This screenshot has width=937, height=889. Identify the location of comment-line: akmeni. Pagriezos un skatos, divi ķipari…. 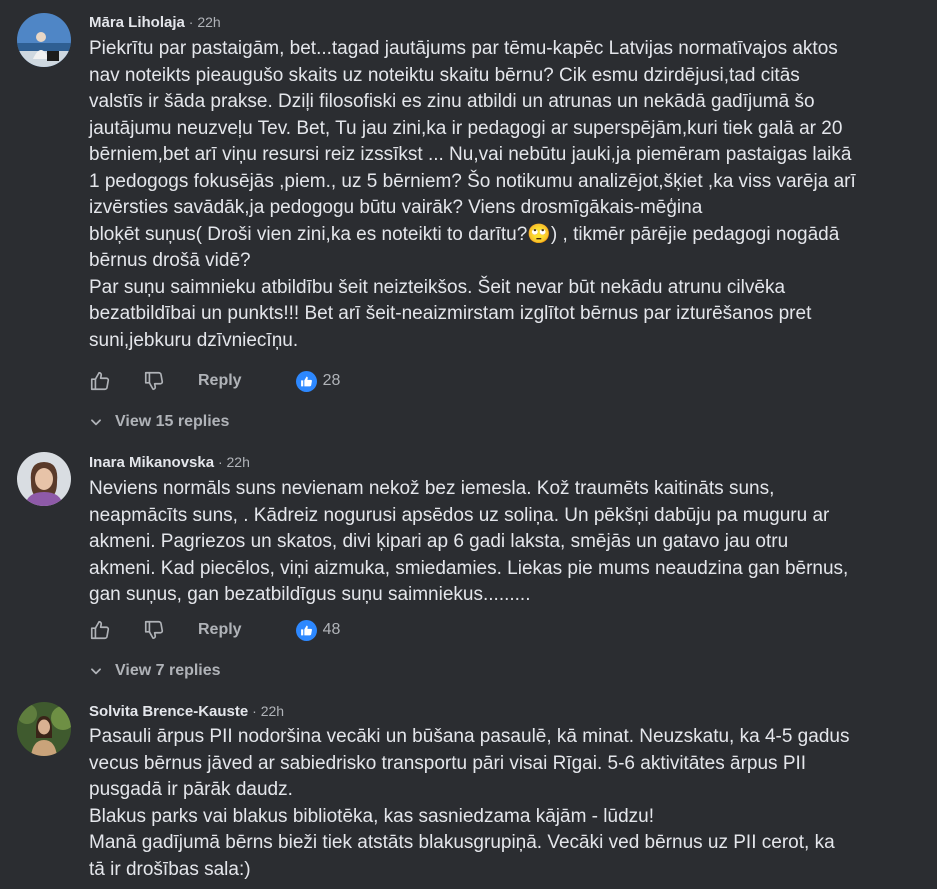
(439, 541).